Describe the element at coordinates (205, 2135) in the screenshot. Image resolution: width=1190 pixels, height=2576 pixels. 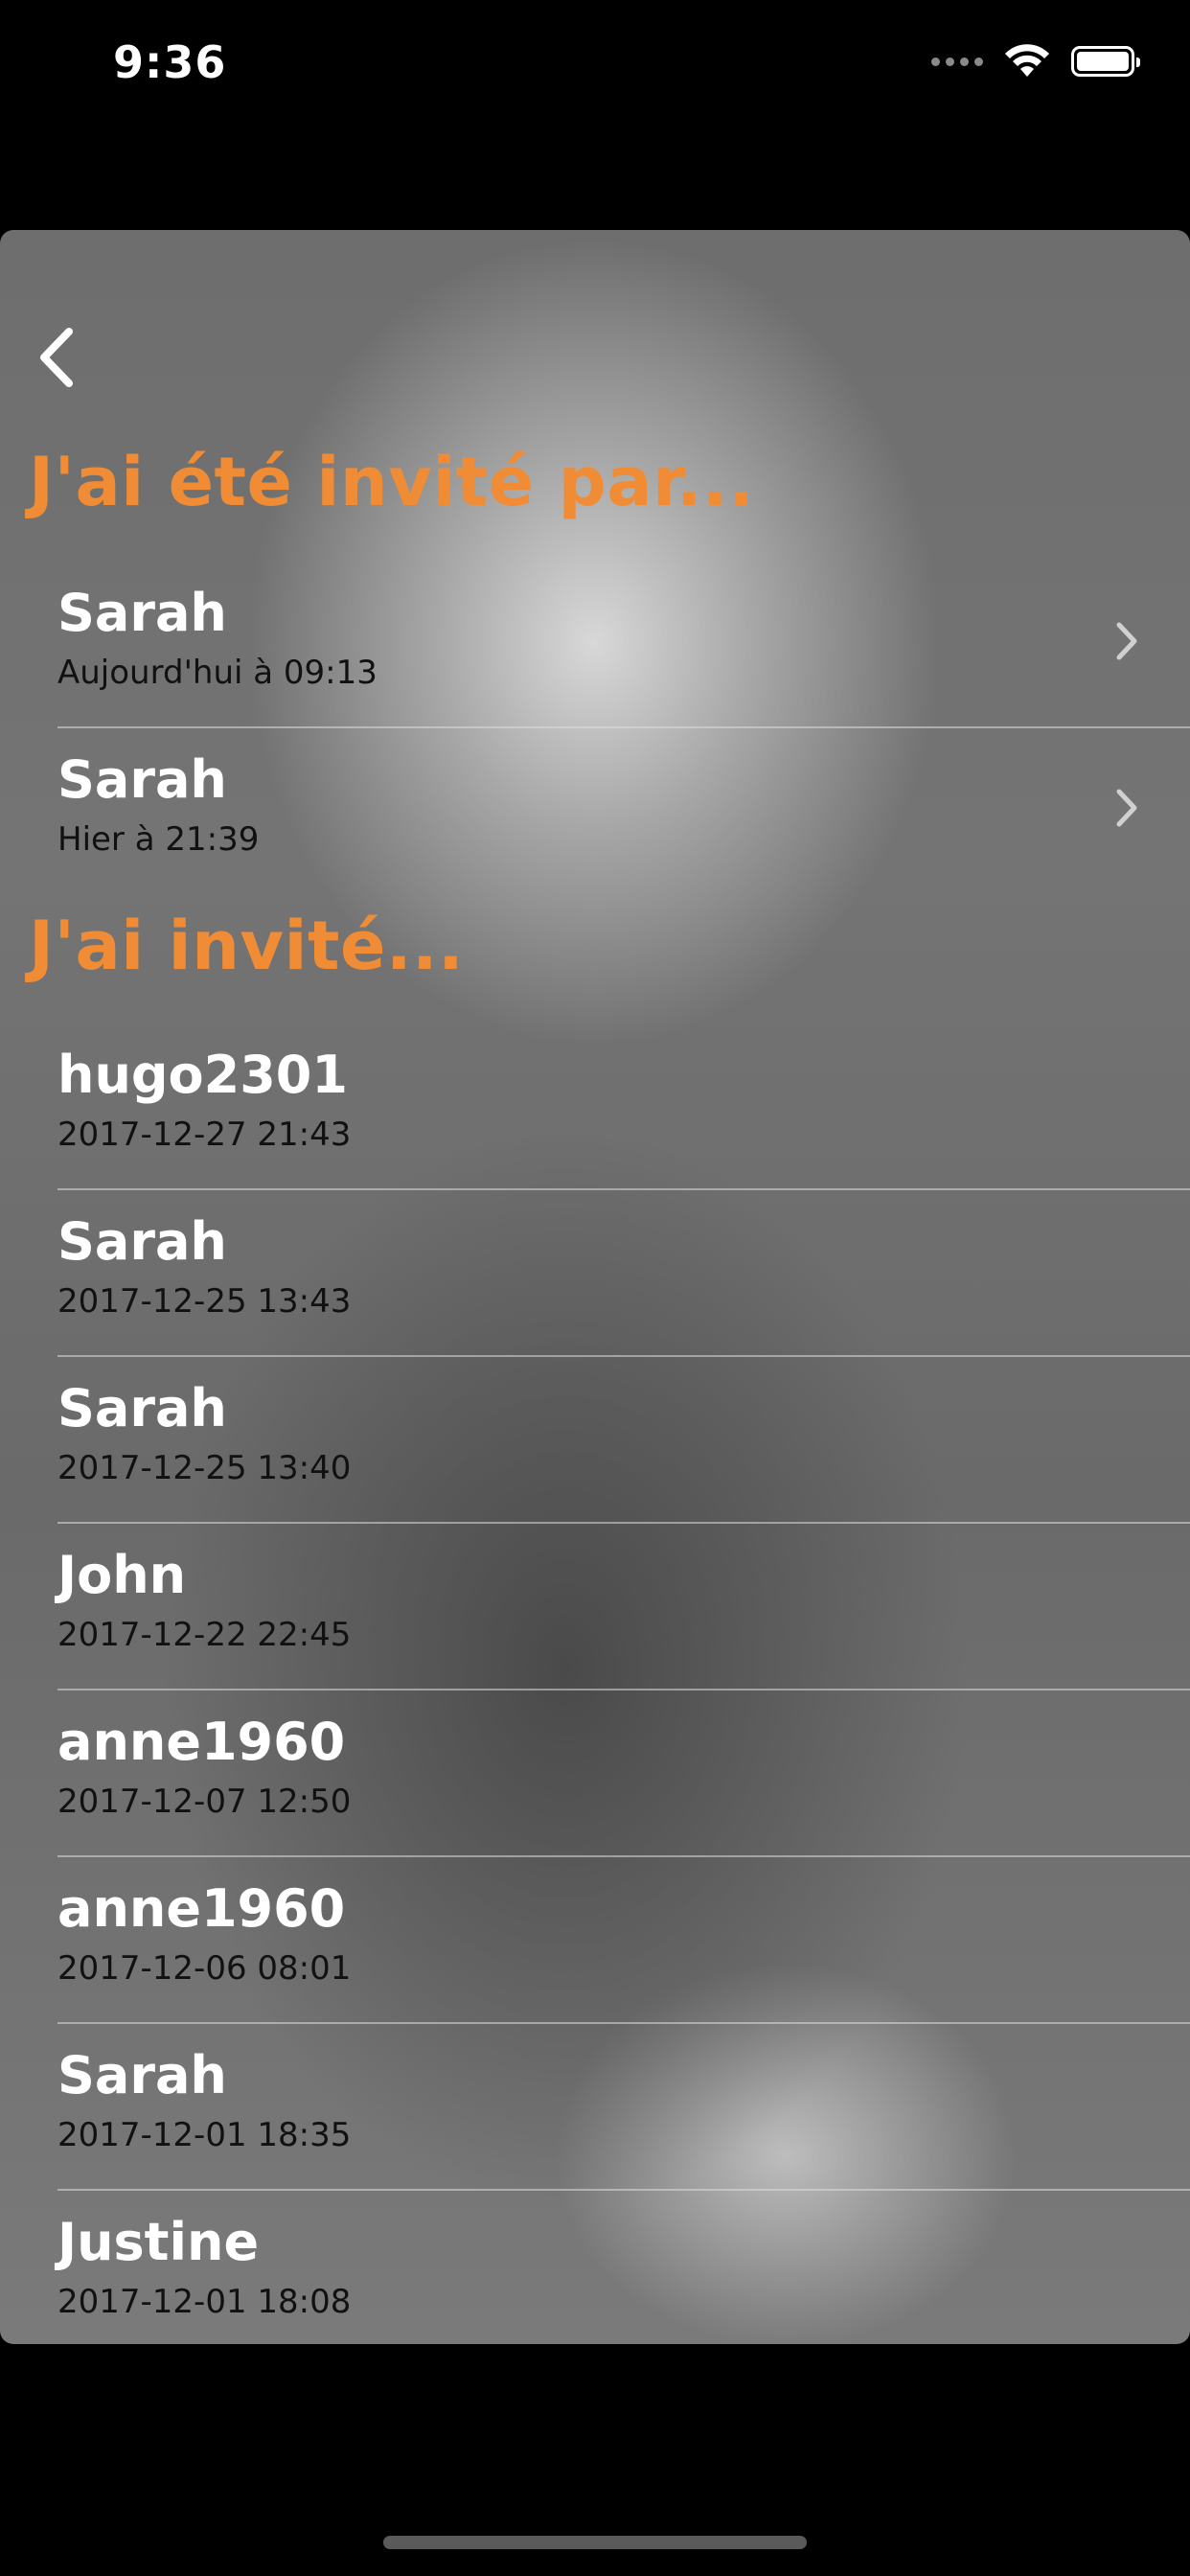
I see `invite-date: 2017-12-01 18:35` at that location.